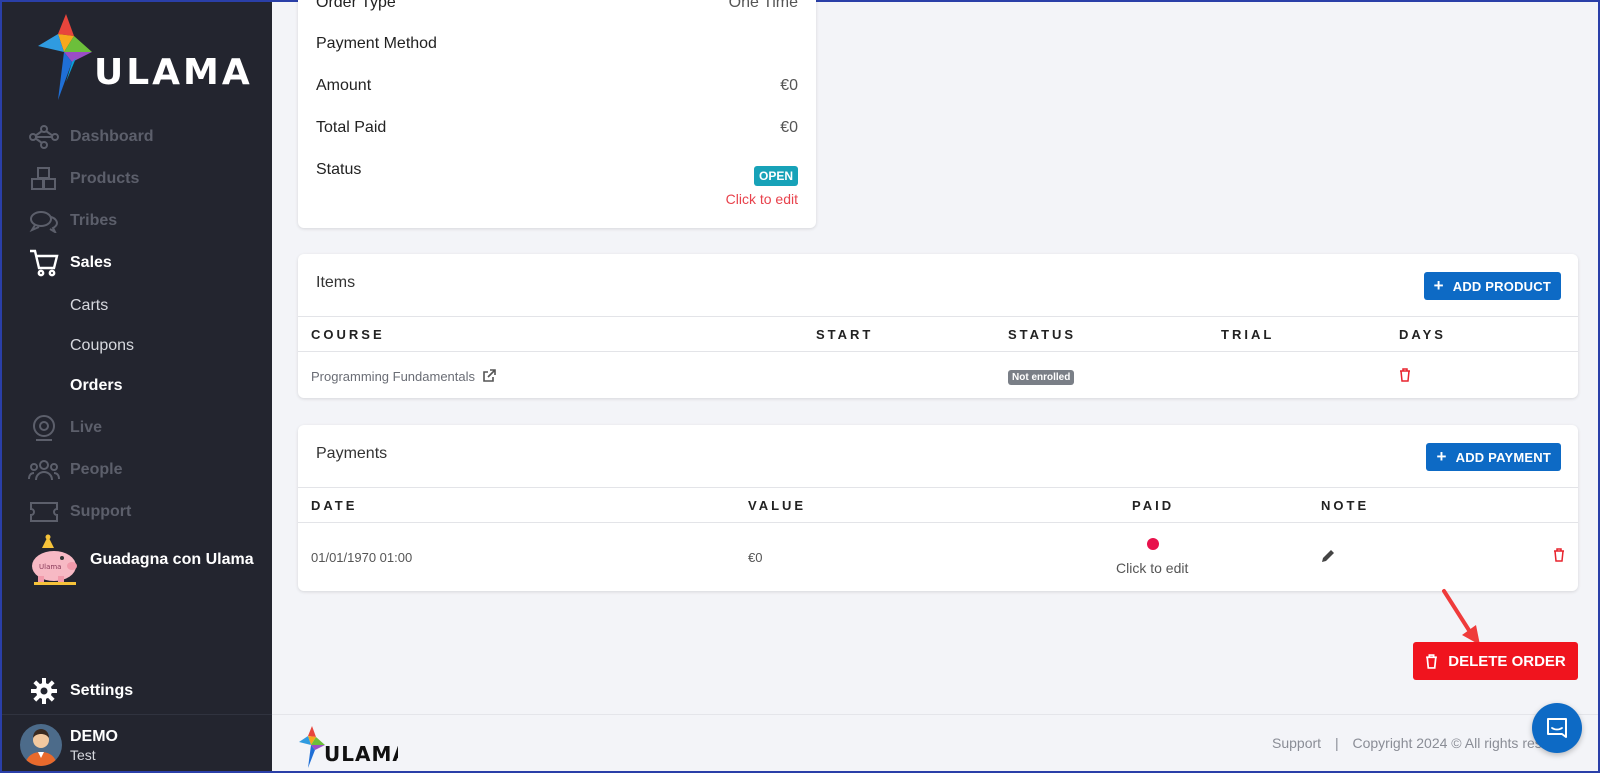  What do you see at coordinates (1503, 457) in the screenshot?
I see `add-payment-label: ADD PAYMENT` at bounding box center [1503, 457].